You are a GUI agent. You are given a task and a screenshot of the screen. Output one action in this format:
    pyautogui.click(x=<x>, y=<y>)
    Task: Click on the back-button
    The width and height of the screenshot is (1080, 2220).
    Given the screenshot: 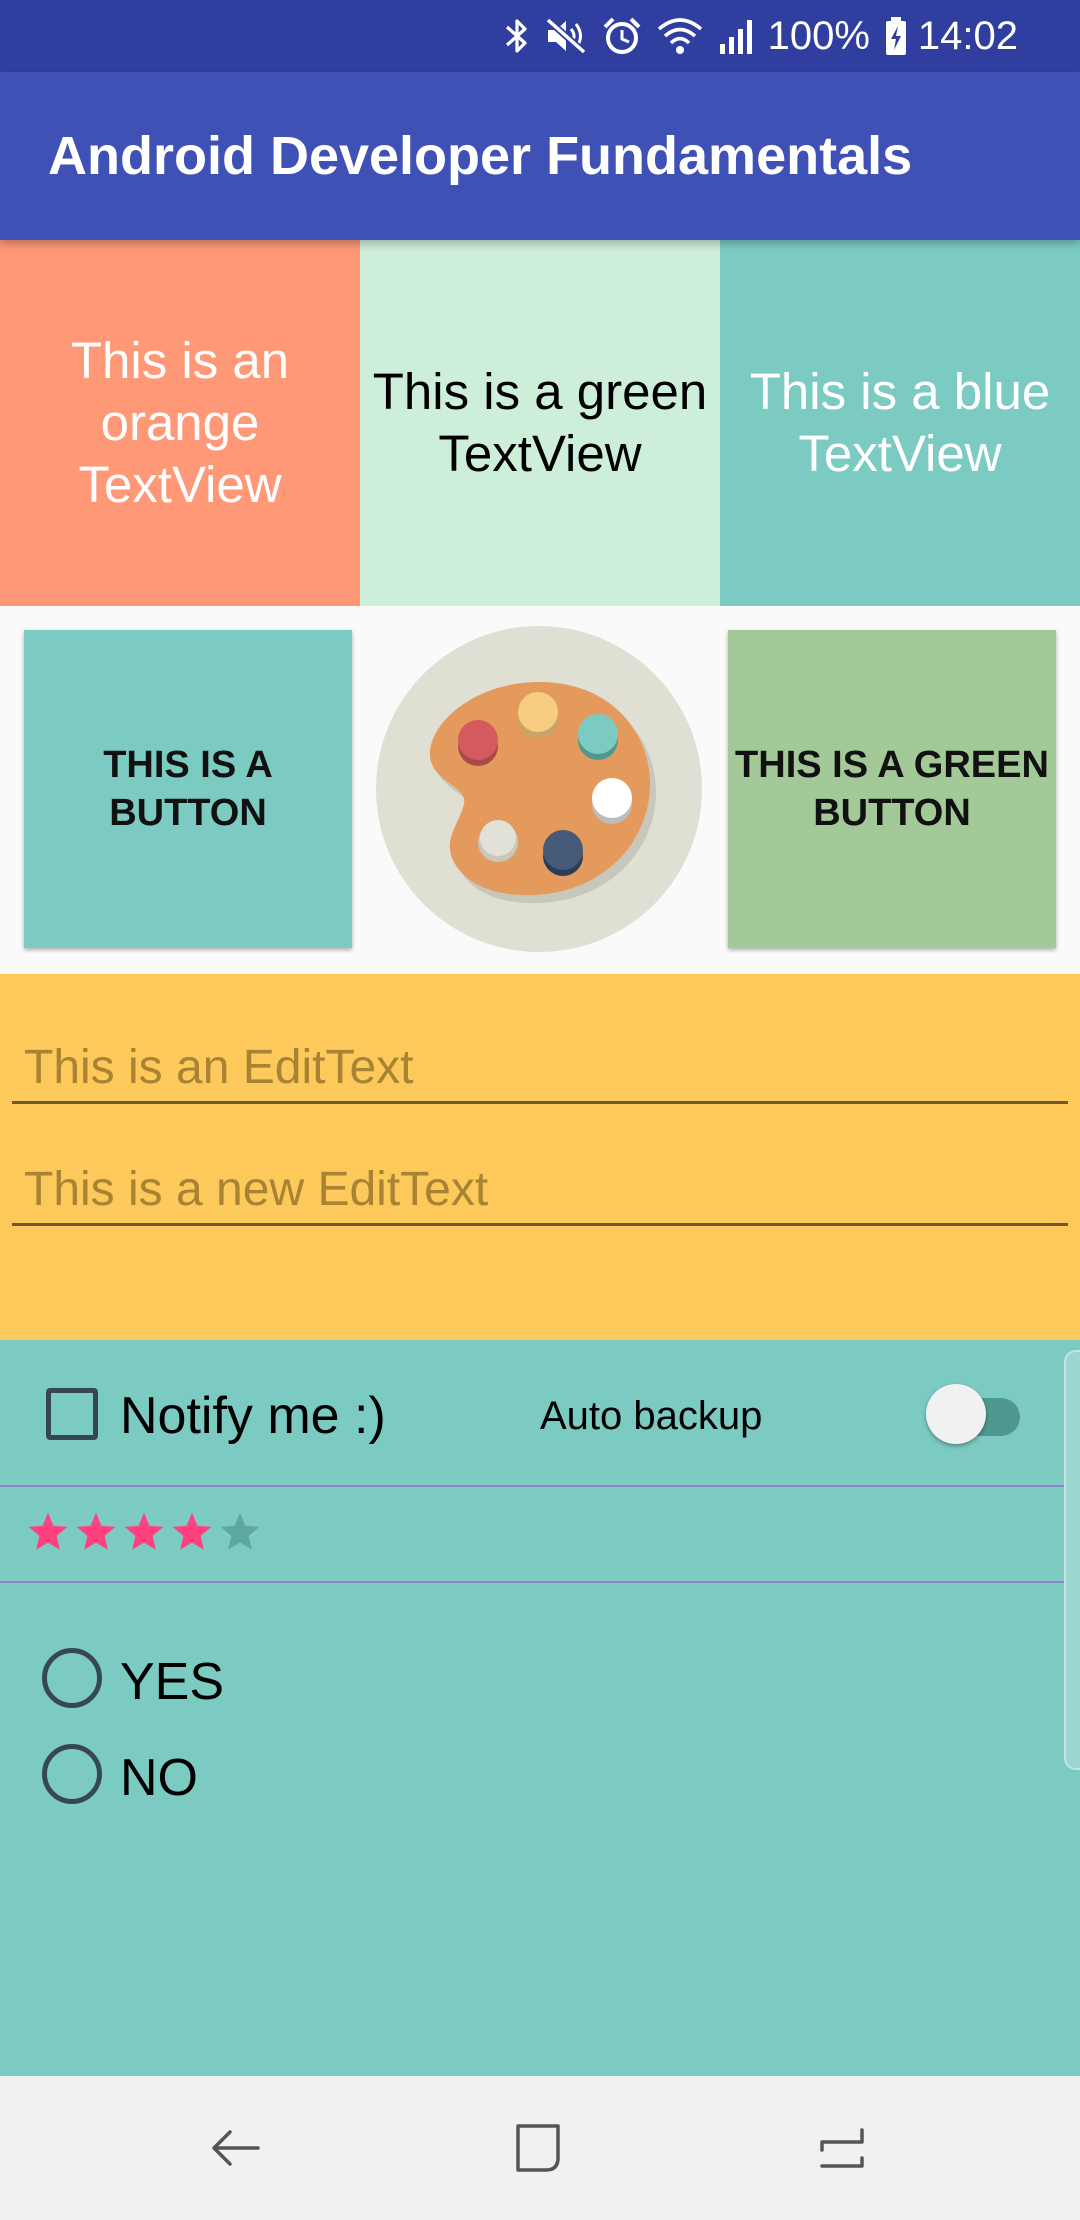 What is the action you would take?
    pyautogui.click(x=236, y=2148)
    